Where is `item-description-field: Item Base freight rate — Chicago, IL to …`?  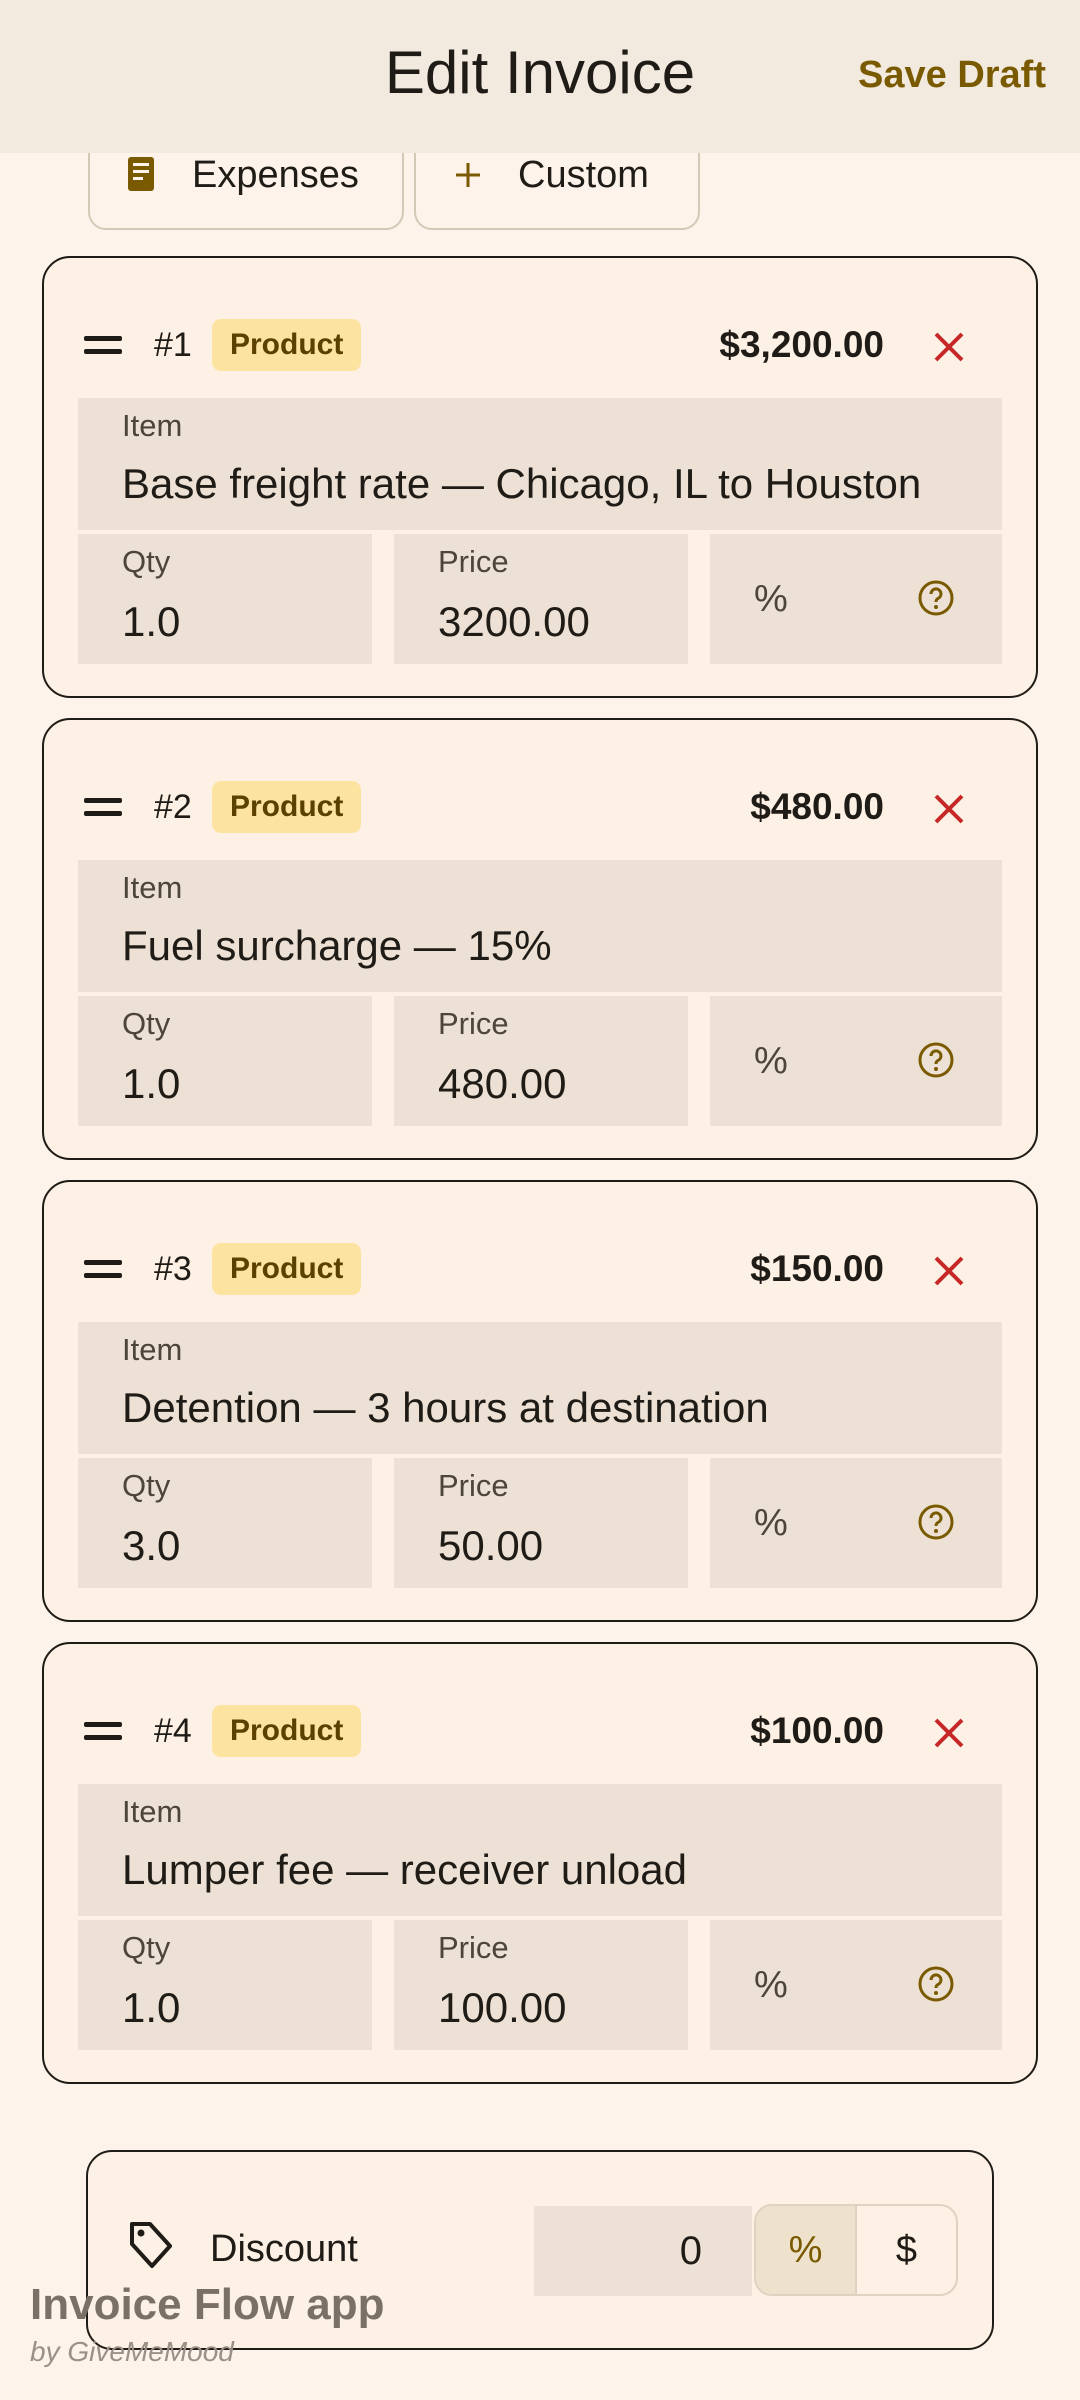 item-description-field: Item Base freight rate — Chicago, IL to … is located at coordinates (540, 464).